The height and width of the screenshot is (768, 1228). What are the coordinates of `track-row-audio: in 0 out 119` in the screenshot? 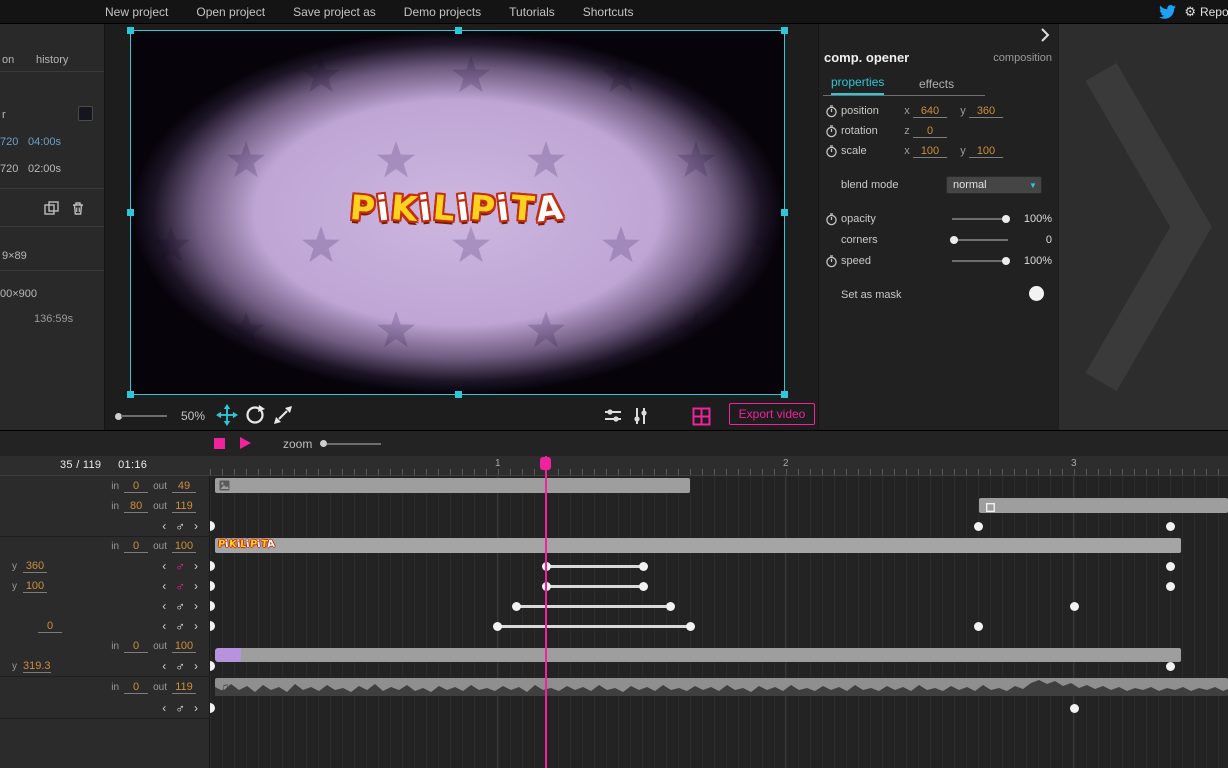 It's located at (105, 687).